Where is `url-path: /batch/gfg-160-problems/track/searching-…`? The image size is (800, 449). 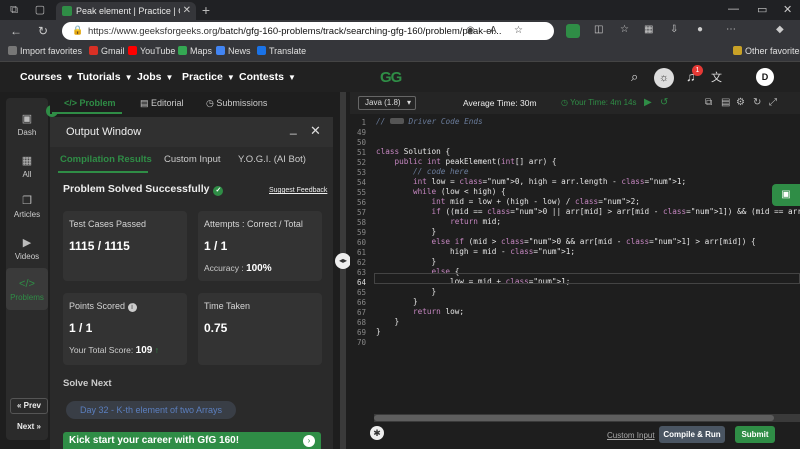 url-path: /batch/gfg-160-problems/track/searching-… is located at coordinates (359, 31).